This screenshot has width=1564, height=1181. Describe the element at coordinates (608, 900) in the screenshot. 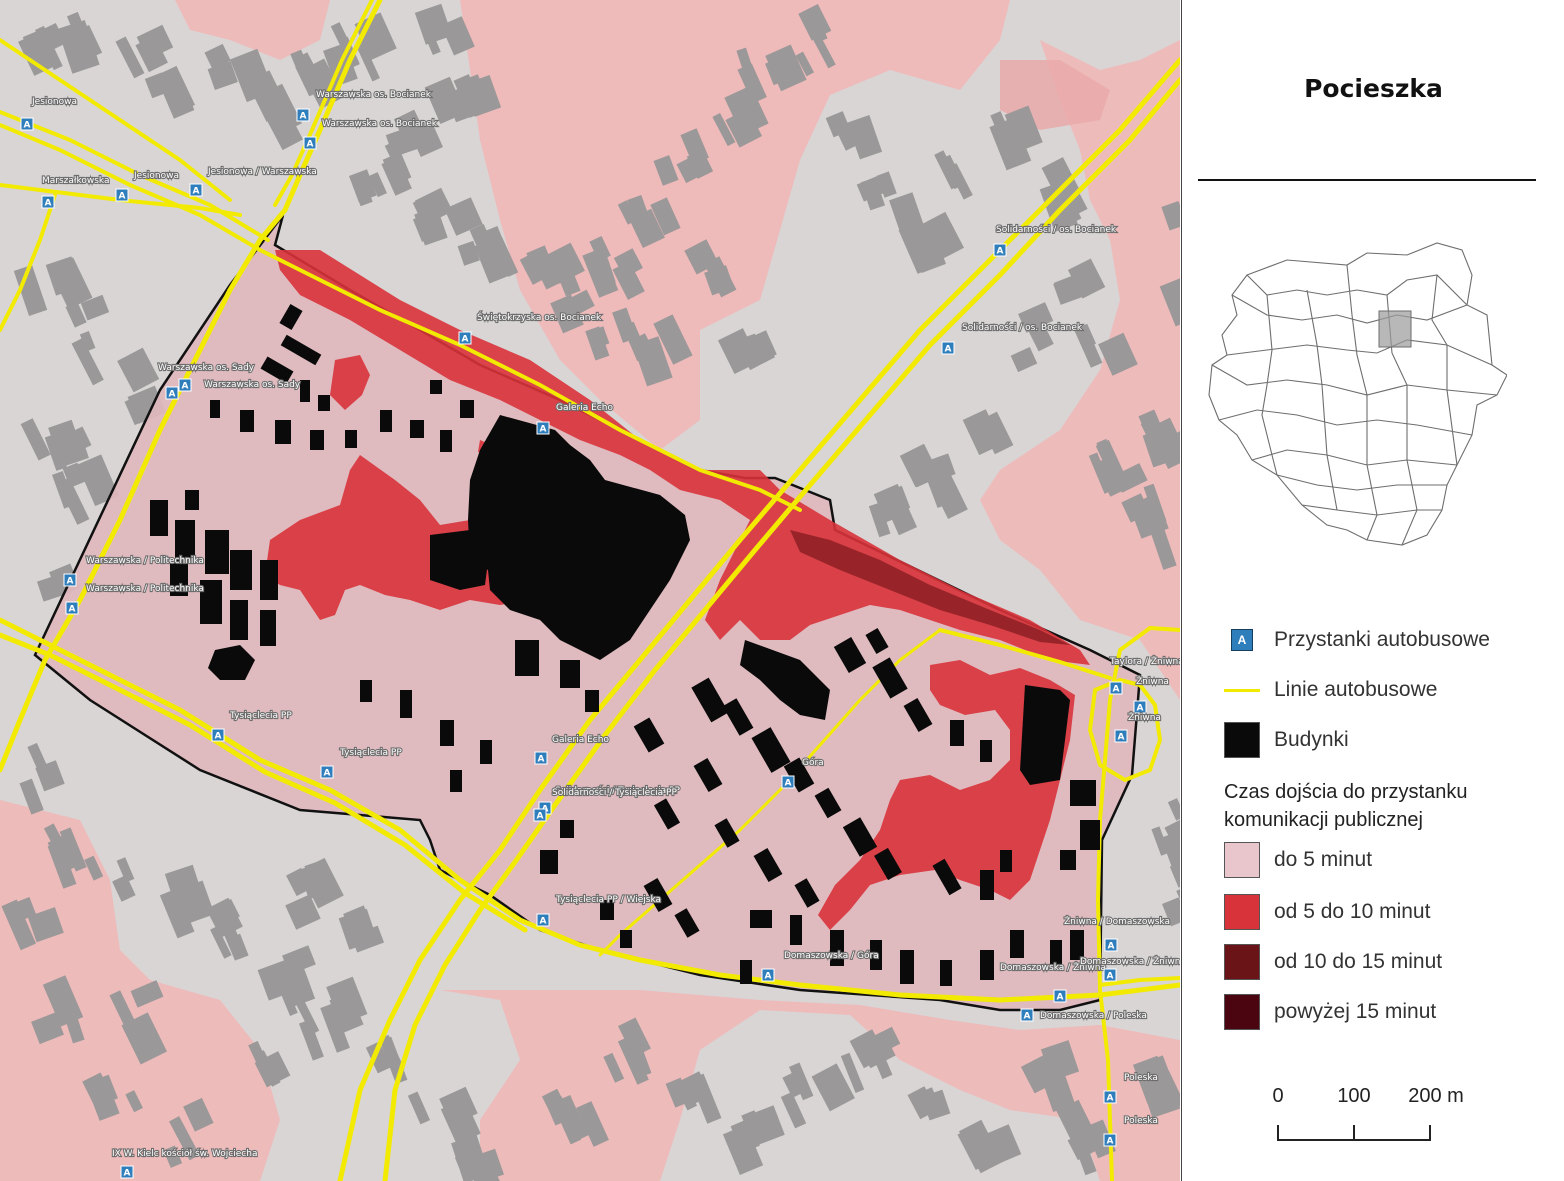

I see `bus-stop-label: Tysiąclecia PP / Wiejska` at that location.